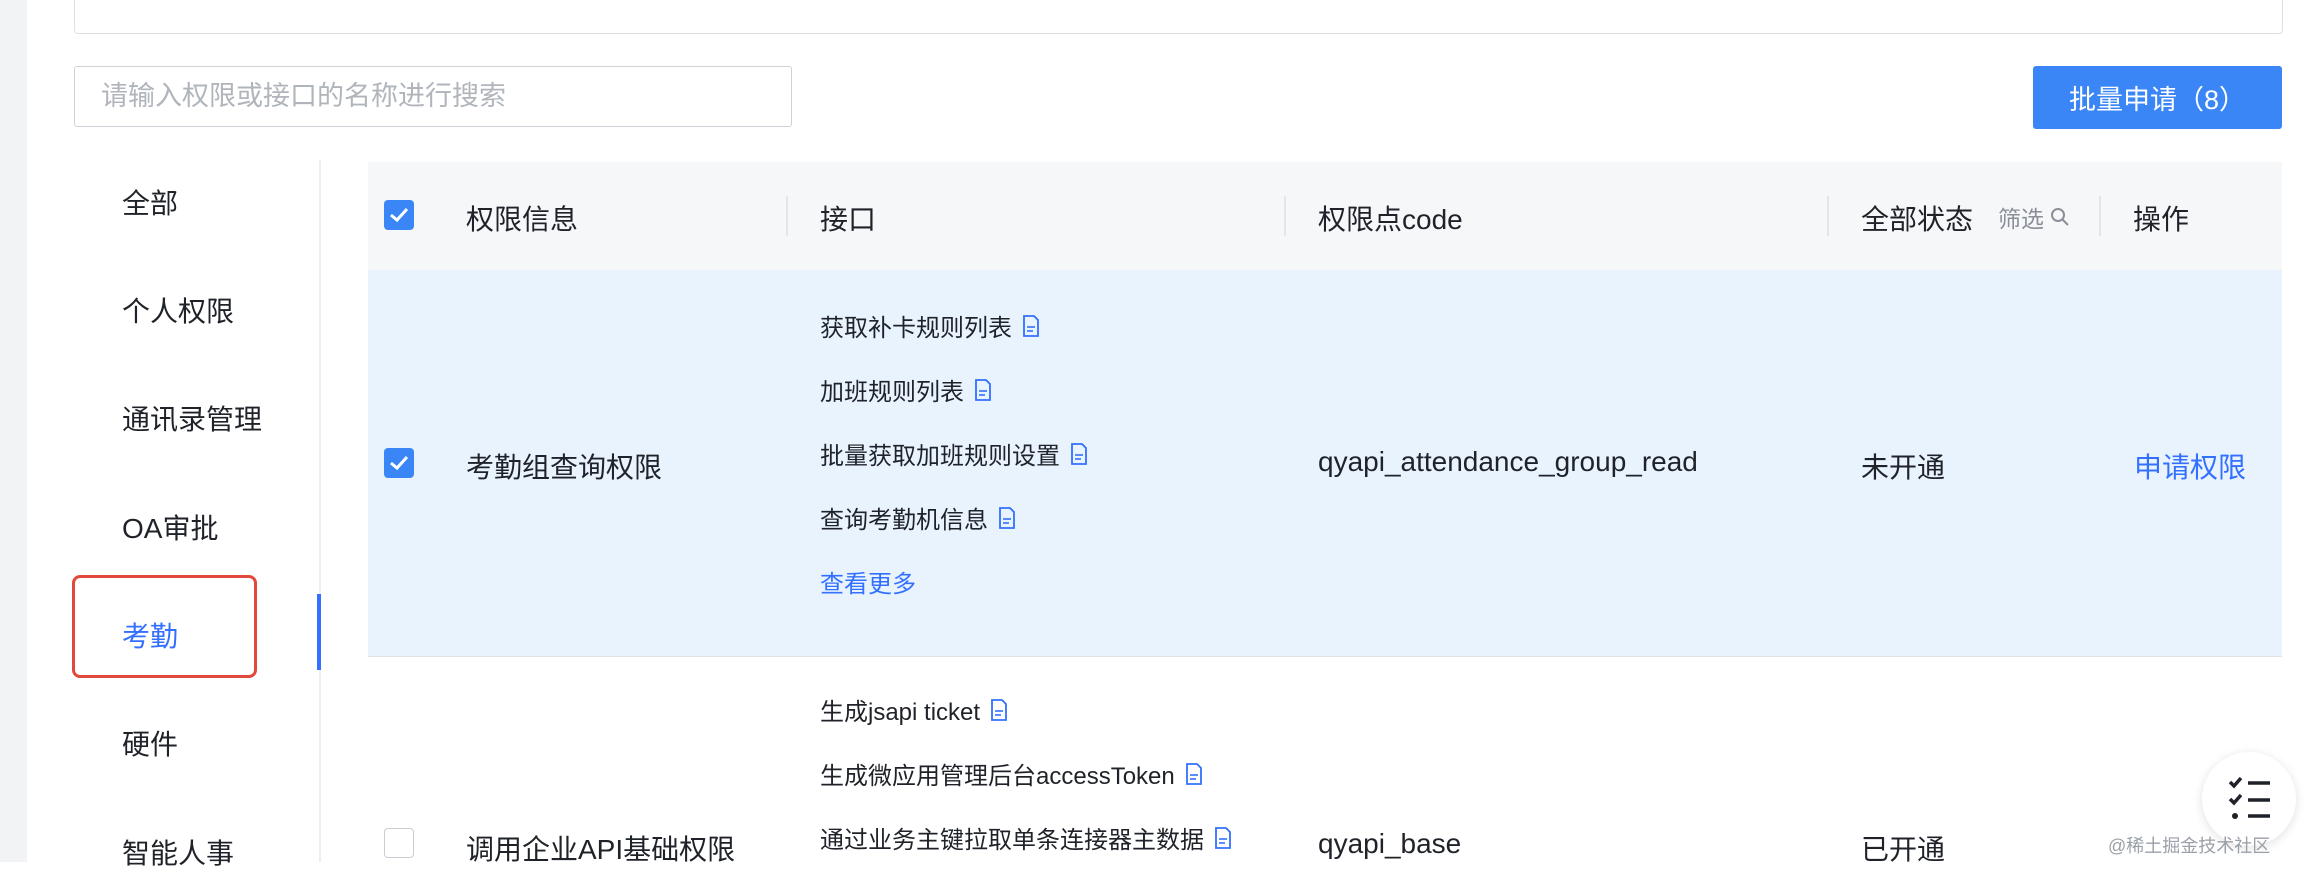 The image size is (2318, 872). Describe the element at coordinates (2190, 466) in the screenshot. I see `apply-permission-link: 申请权限` at that location.